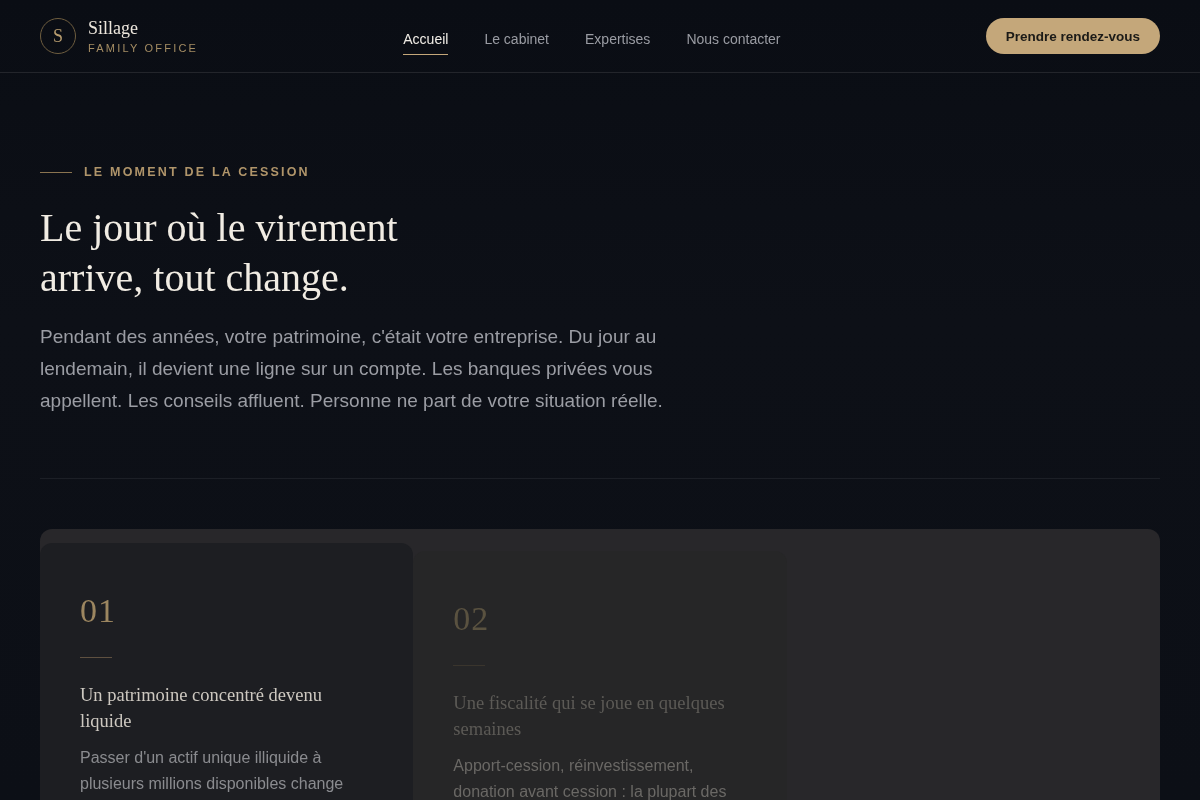  What do you see at coordinates (197, 172) in the screenshot?
I see `section-eyebrow: LE MOMENT DE LA CESSION` at bounding box center [197, 172].